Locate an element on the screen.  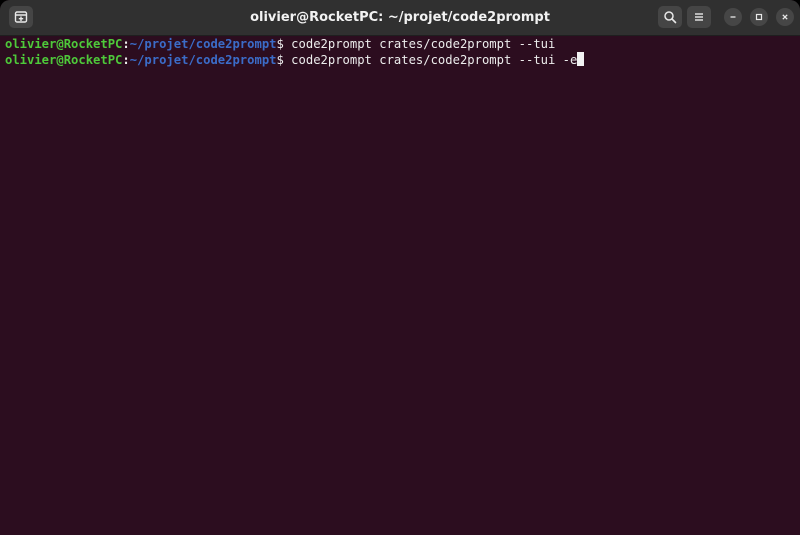
search-icon is located at coordinates (670, 17).